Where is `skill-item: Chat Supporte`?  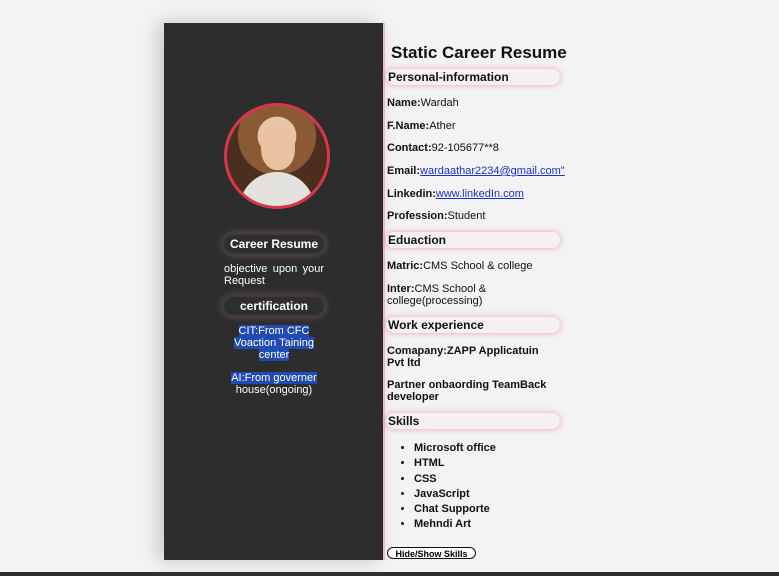 skill-item: Chat Supporte is located at coordinates (455, 509).